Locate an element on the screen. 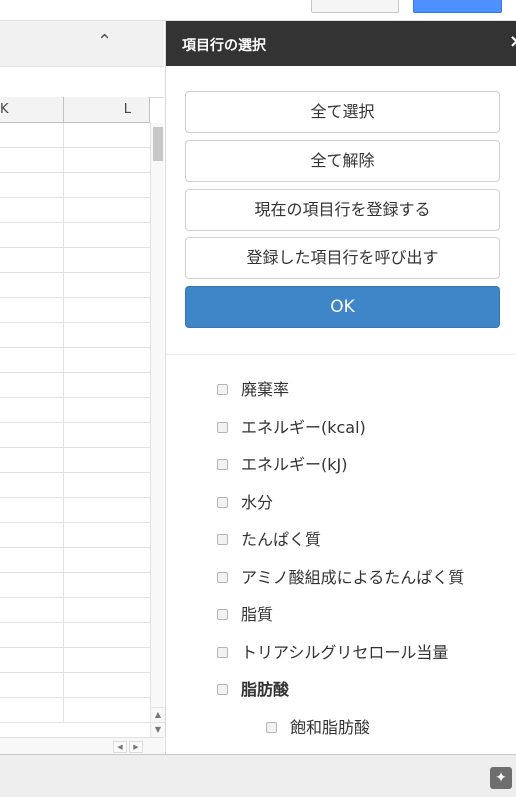  vertical-scrollbar: ▲ ▼ is located at coordinates (157, 430).